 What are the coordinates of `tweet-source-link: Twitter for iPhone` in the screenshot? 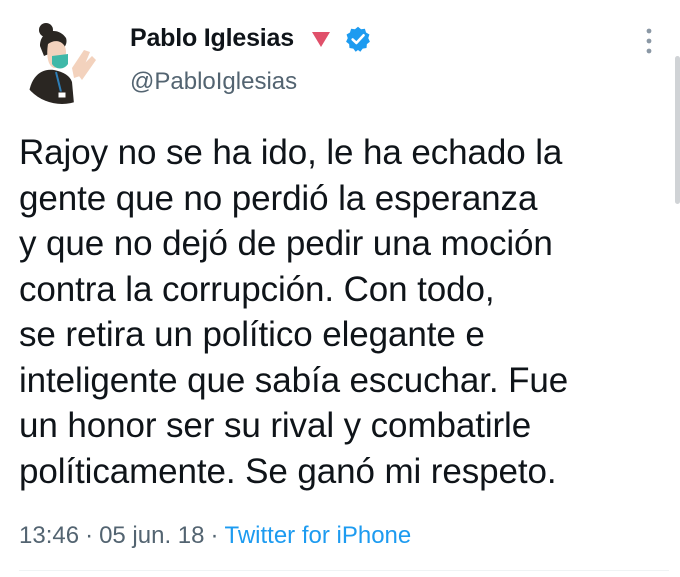 It's located at (317, 535).